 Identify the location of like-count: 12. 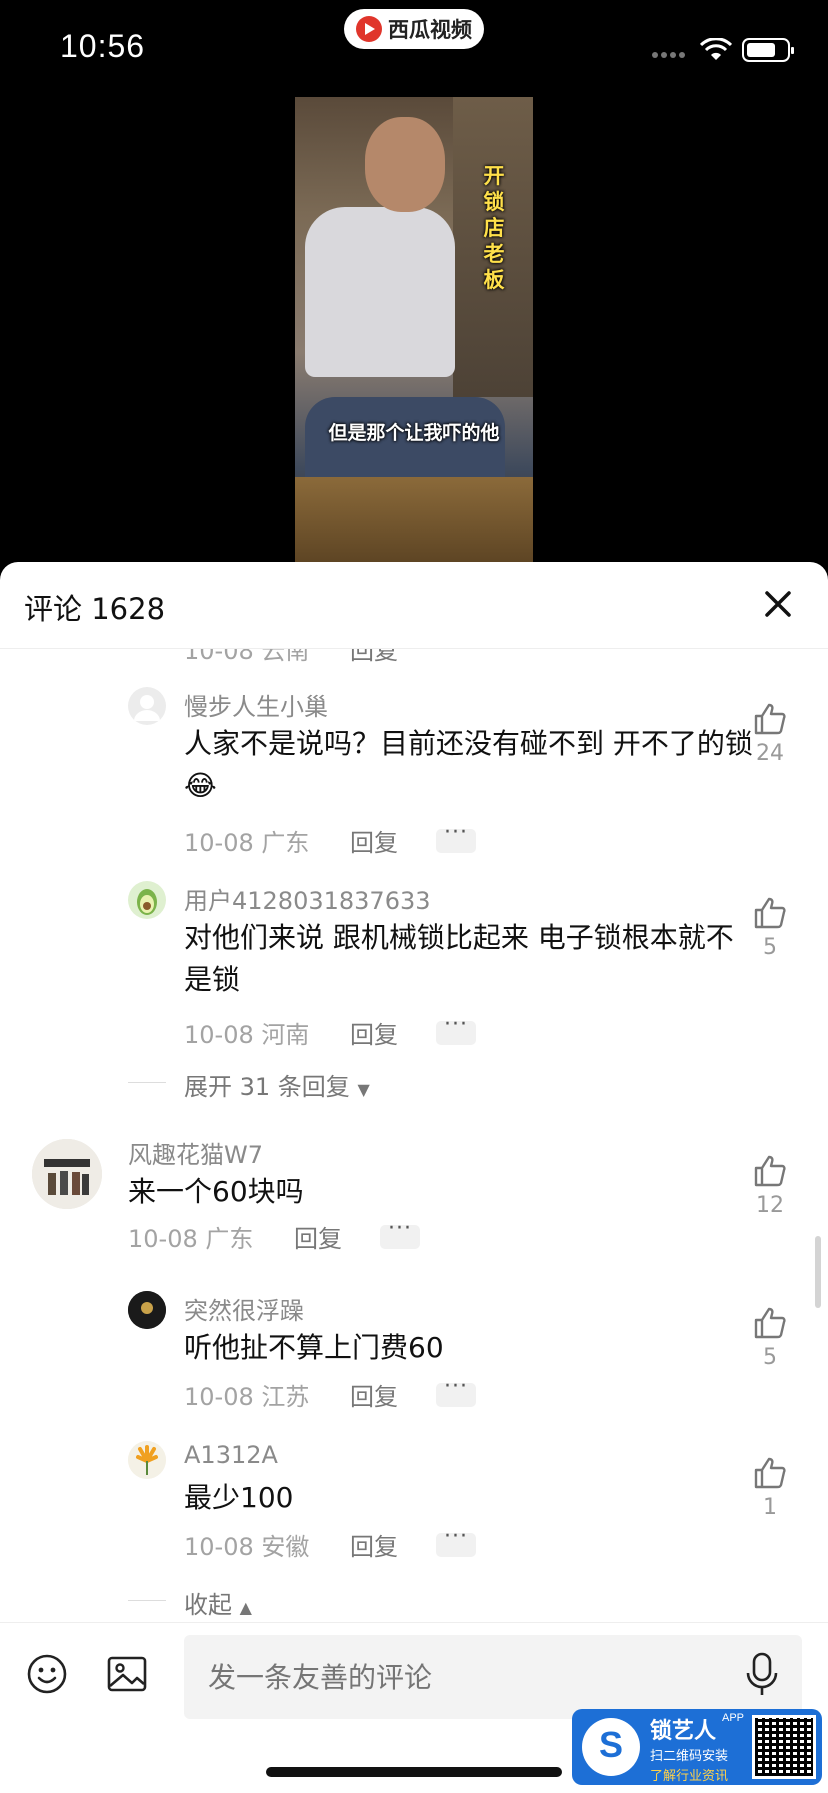
(770, 1205).